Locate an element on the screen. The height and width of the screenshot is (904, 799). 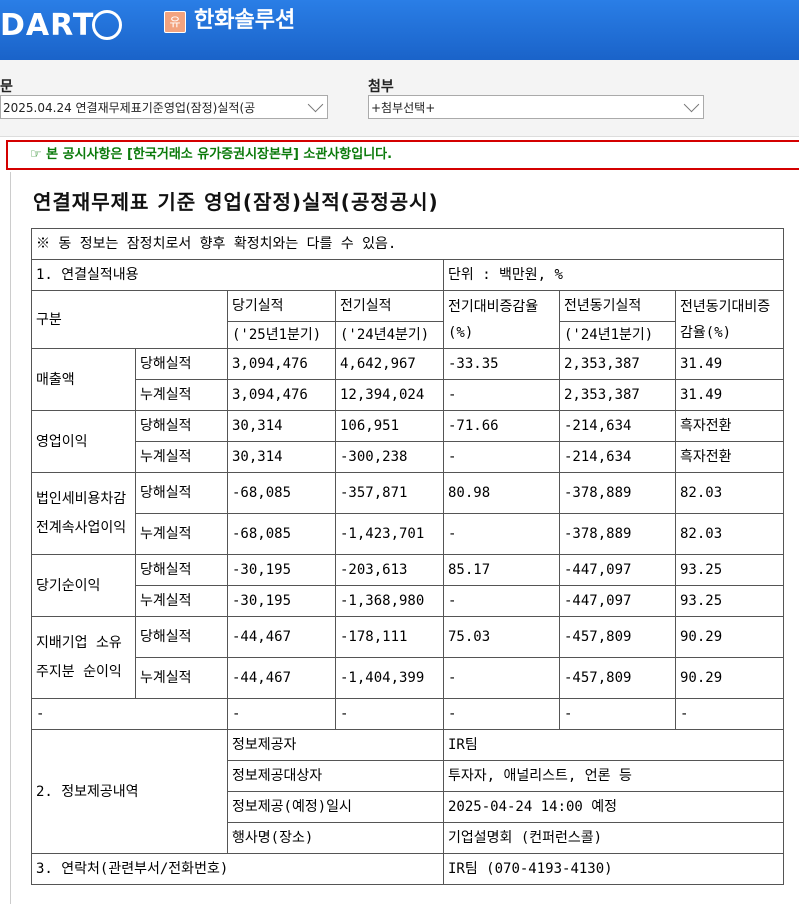
header-current-period: ('25년1분기) is located at coordinates (281, 335).